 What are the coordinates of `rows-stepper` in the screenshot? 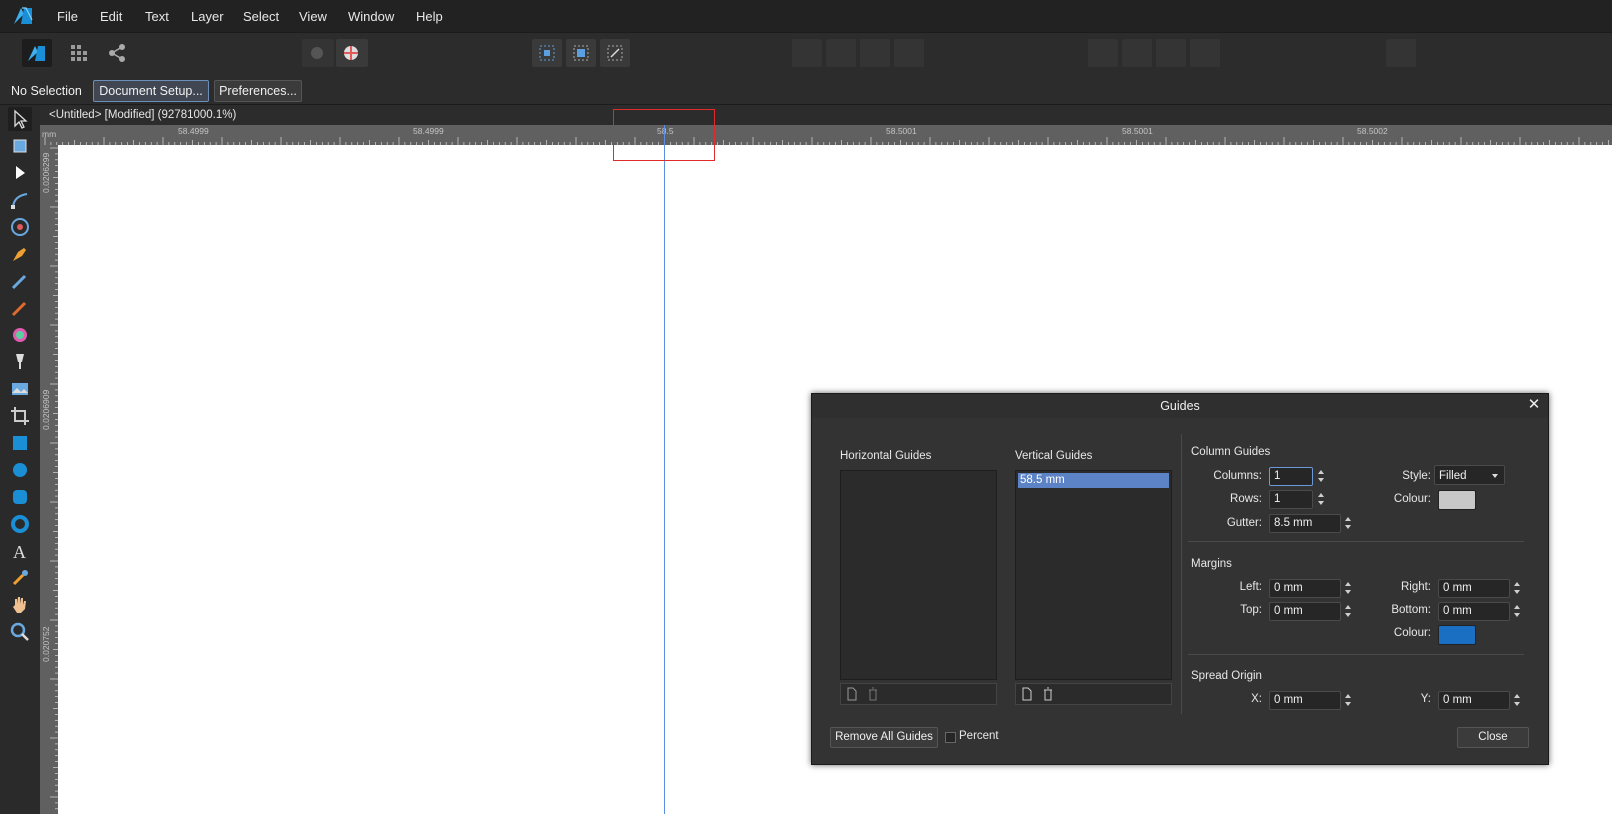 It's located at (1321, 499).